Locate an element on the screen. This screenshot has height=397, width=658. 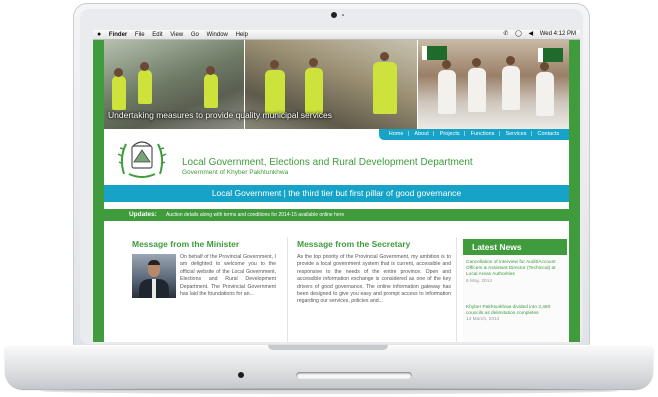
phone-icon: ✆ is located at coordinates (505, 34).